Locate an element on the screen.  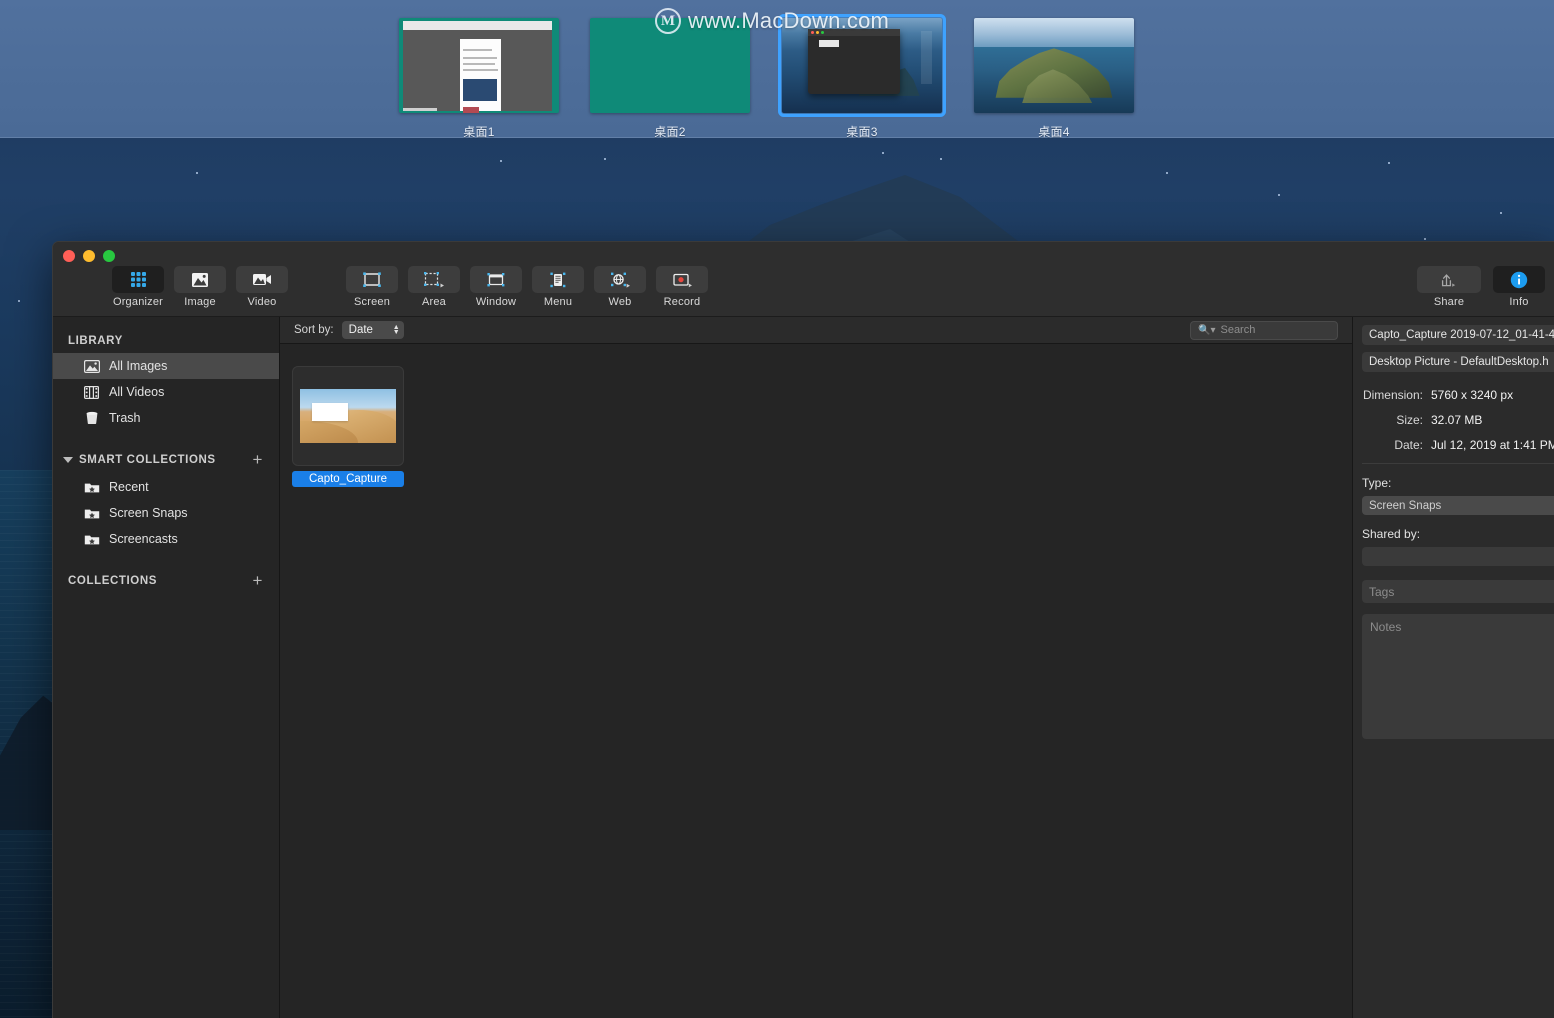
macdown-logo-icon: M is located at coordinates (668, 21).